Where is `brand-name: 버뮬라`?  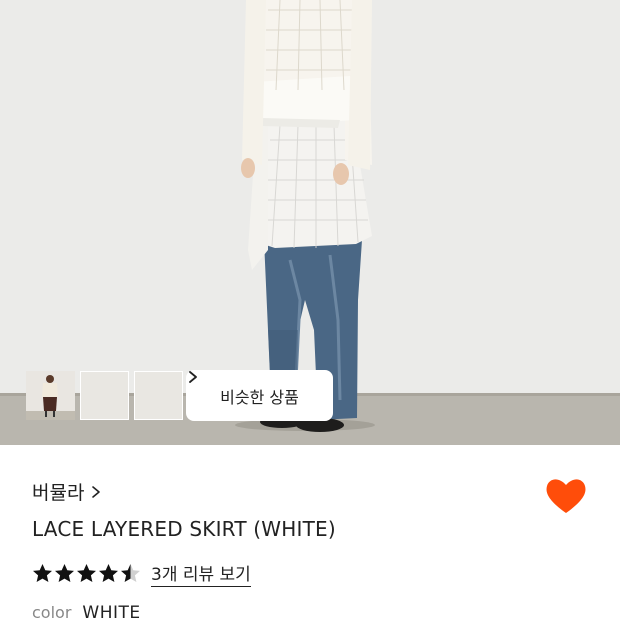 brand-name: 버뮬라 is located at coordinates (58, 493).